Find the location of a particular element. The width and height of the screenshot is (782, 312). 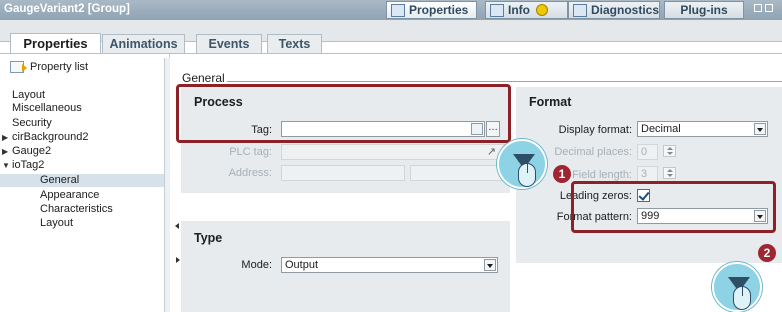

section-title: General is located at coordinates (203, 78).